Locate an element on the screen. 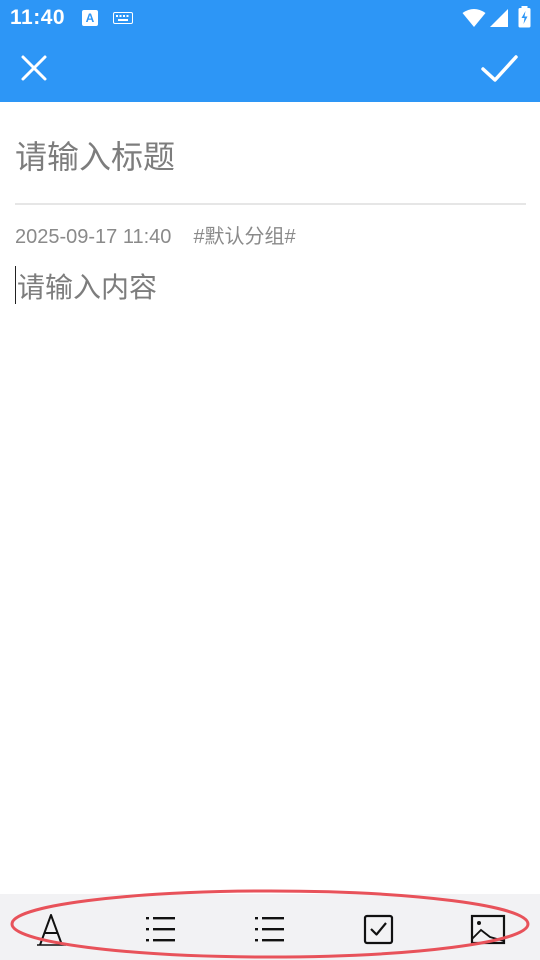 The image size is (540, 960). image-icon is located at coordinates (488, 929).